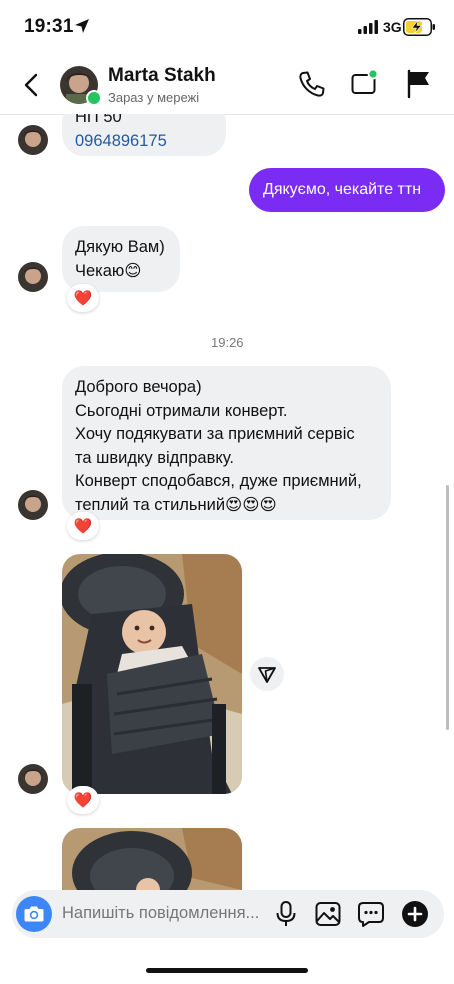  I want to click on gallery-icon, so click(328, 914).